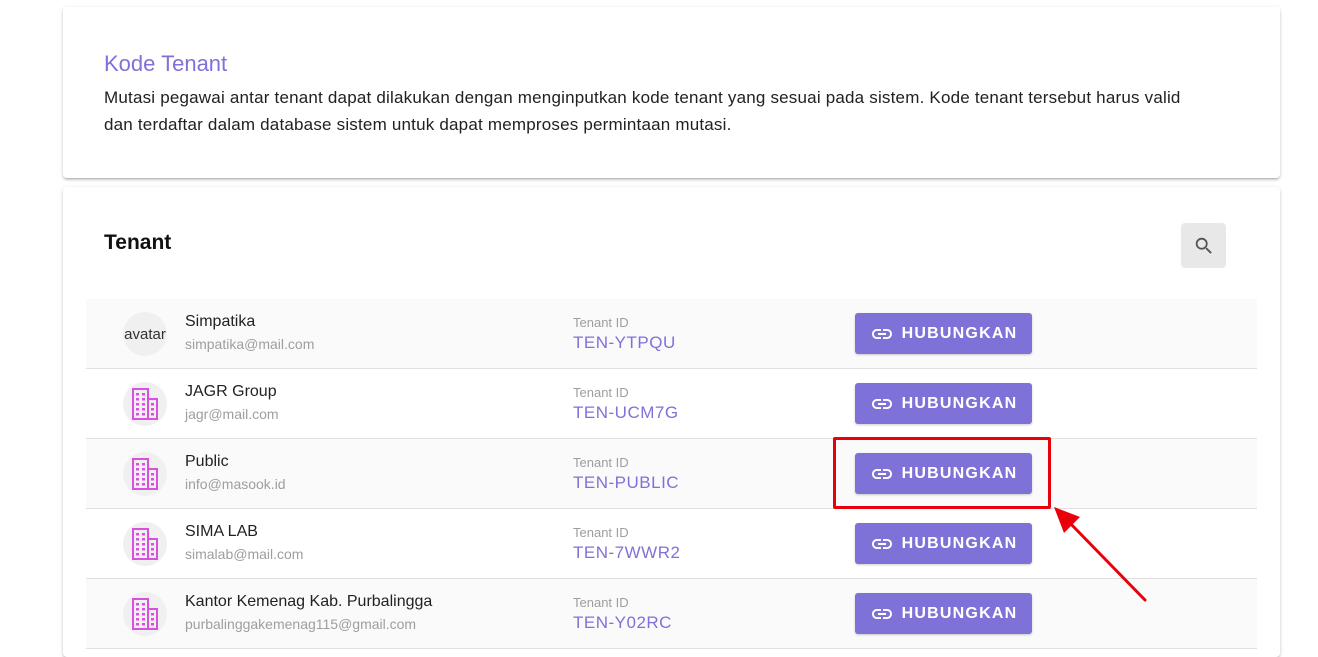 The height and width of the screenshot is (657, 1318). I want to click on tenant-name: SIMA LAB, so click(221, 531).